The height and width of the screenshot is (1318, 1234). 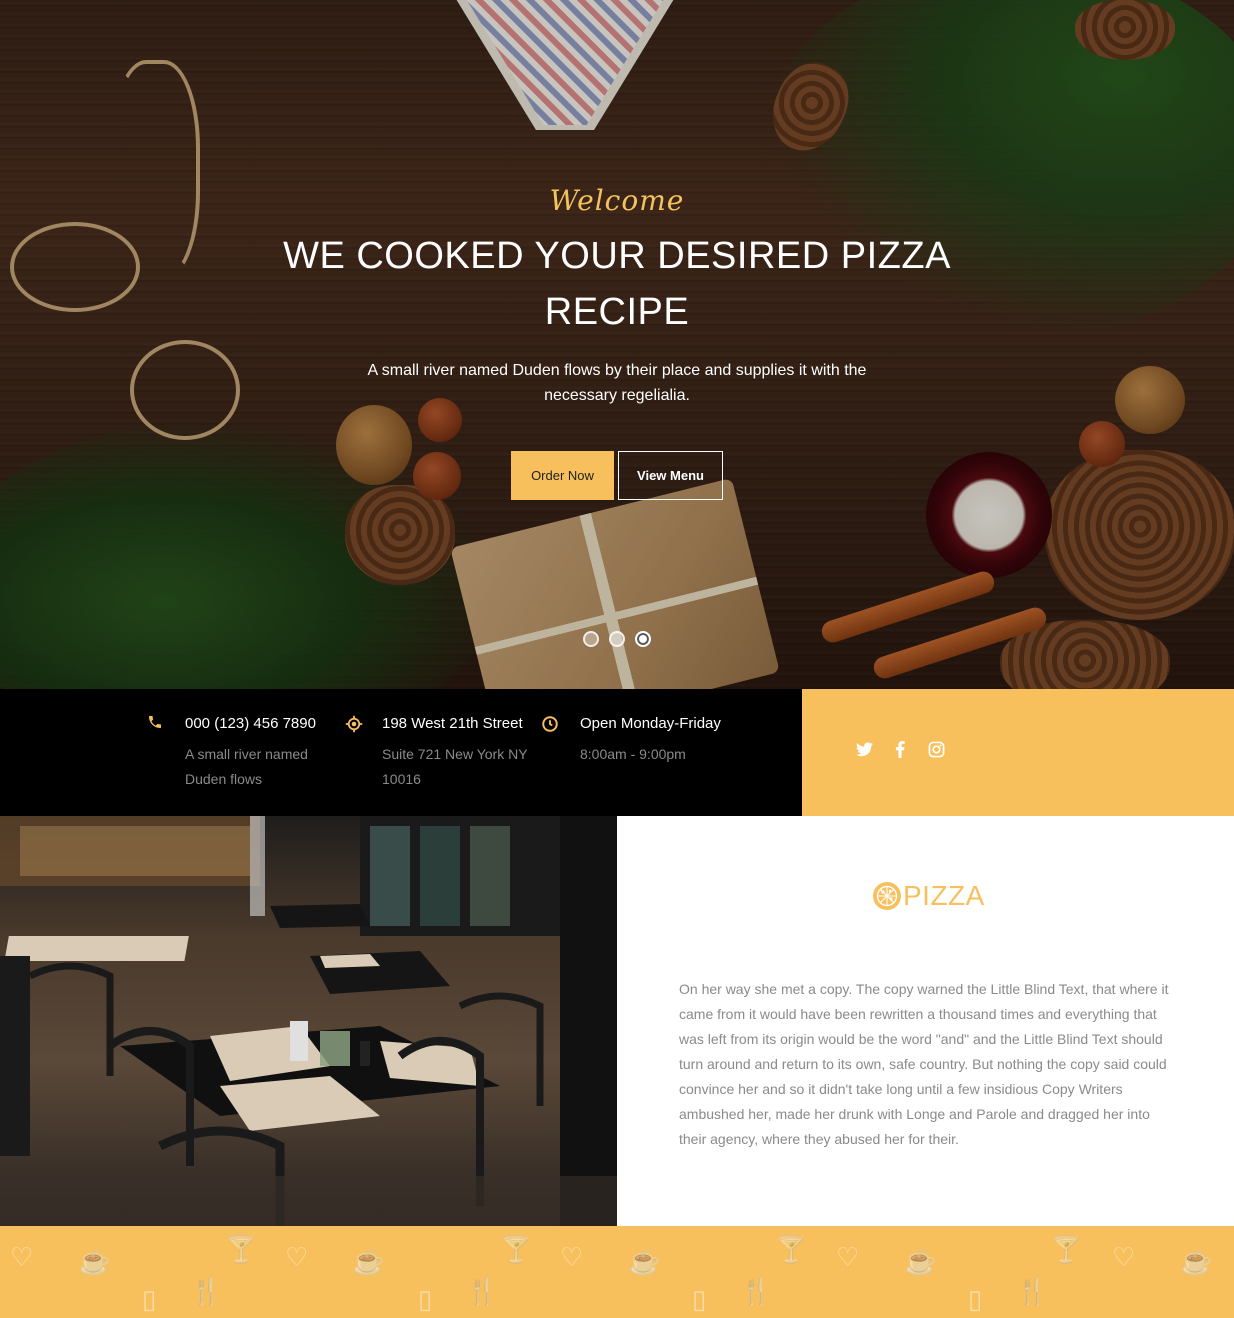 I want to click on pizza-logo: PIZZA, so click(x=929, y=896).